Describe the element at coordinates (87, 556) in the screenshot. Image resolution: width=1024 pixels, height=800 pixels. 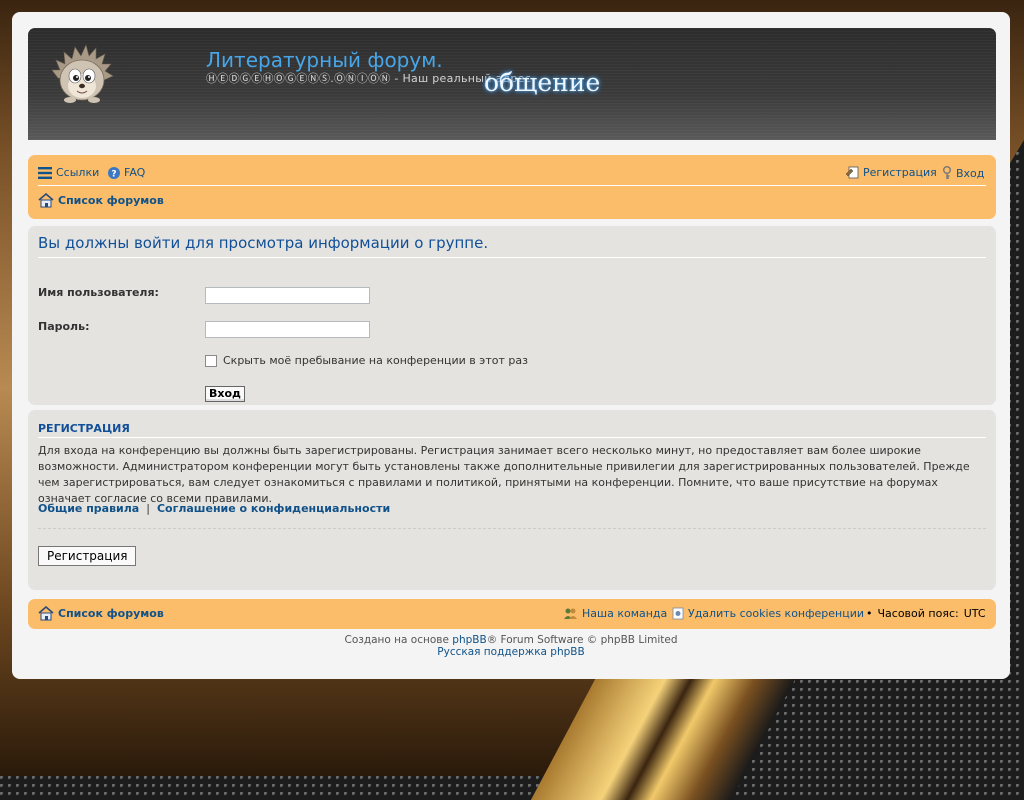
I see `register-button: Регистрация` at that location.